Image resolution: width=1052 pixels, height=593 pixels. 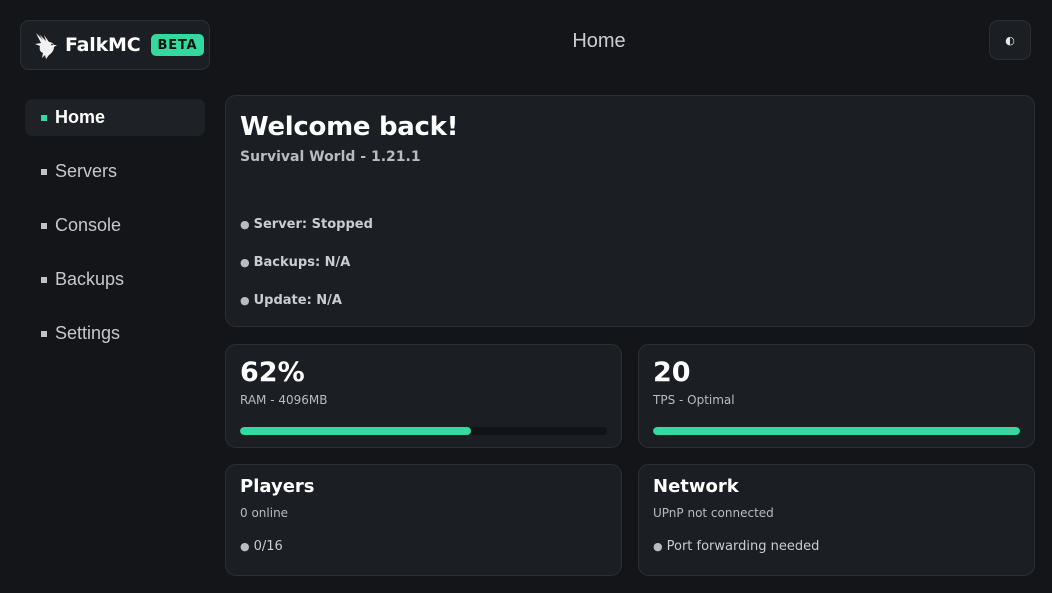 What do you see at coordinates (713, 513) in the screenshot?
I see `upnp-status: UPnP not connected` at bounding box center [713, 513].